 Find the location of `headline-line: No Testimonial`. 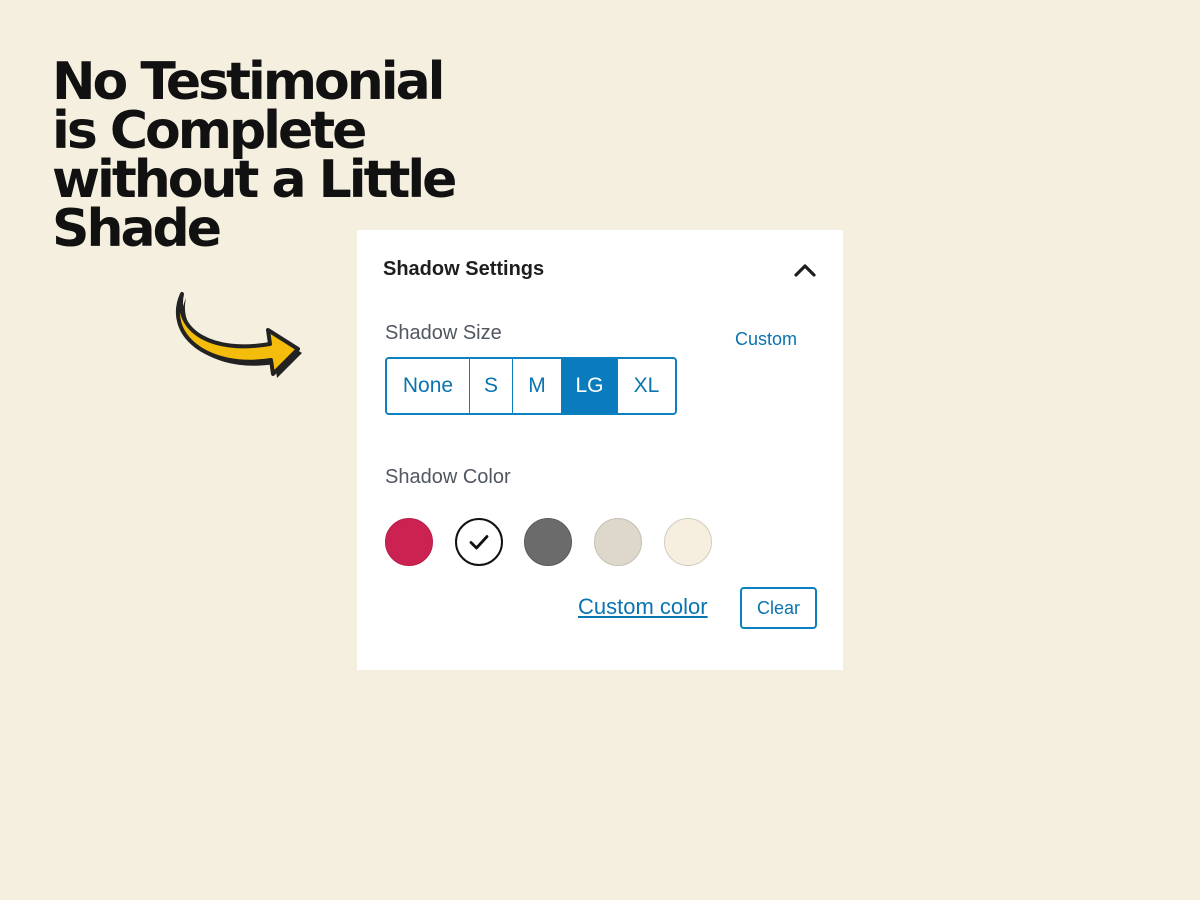

headline-line: No Testimonial is located at coordinates (248, 82).